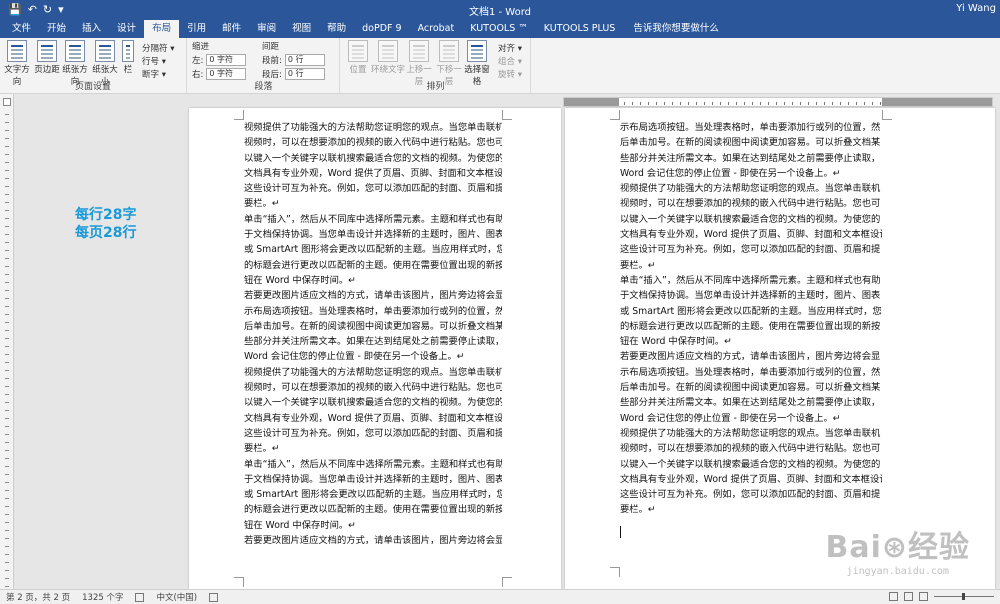  I want to click on tab-8: 视图, so click(301, 29).